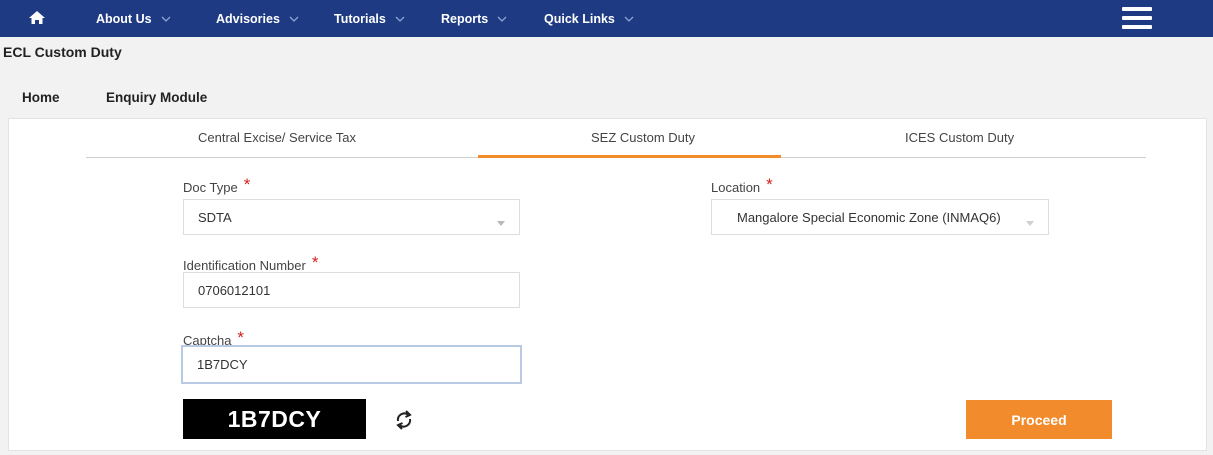 The height and width of the screenshot is (455, 1213). Describe the element at coordinates (210, 187) in the screenshot. I see `doc-type-label-text: Doc Type` at that location.